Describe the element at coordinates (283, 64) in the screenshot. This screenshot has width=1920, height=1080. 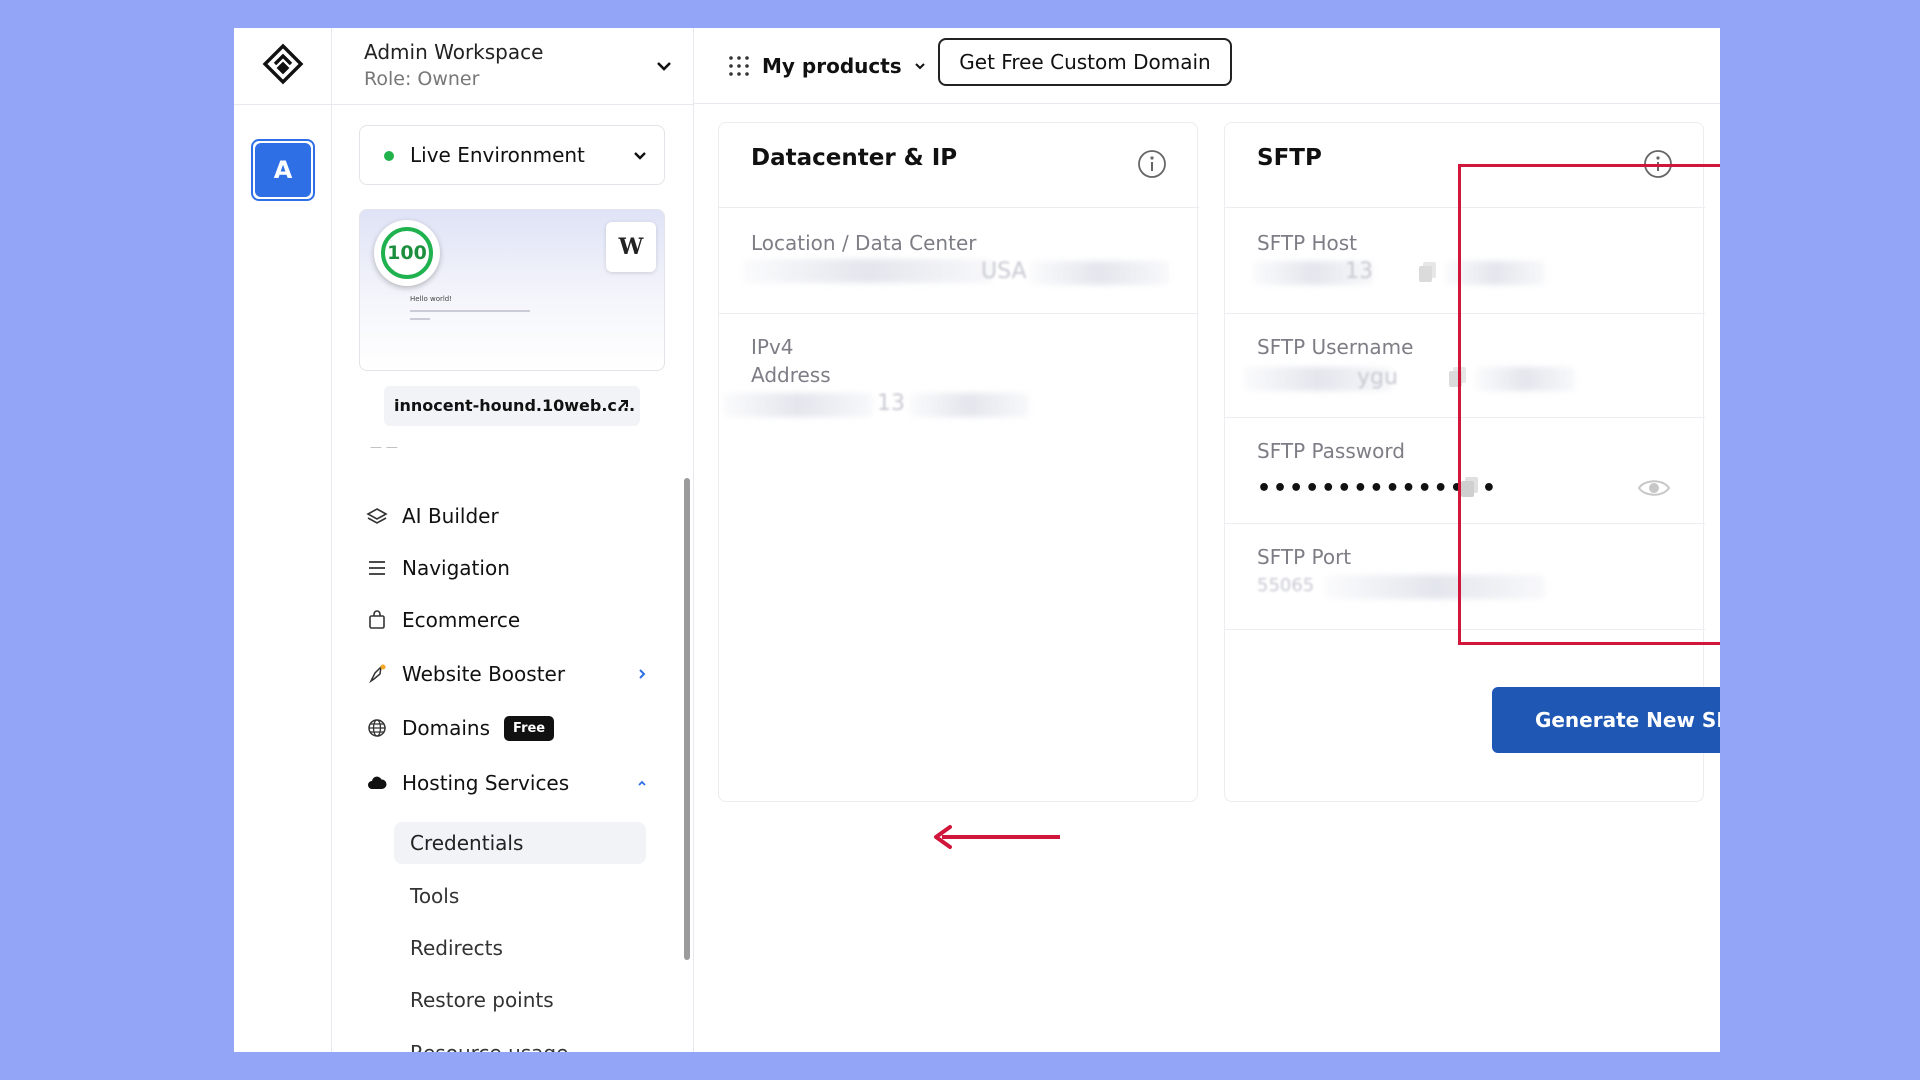
I see `tenweb-logo-icon` at that location.